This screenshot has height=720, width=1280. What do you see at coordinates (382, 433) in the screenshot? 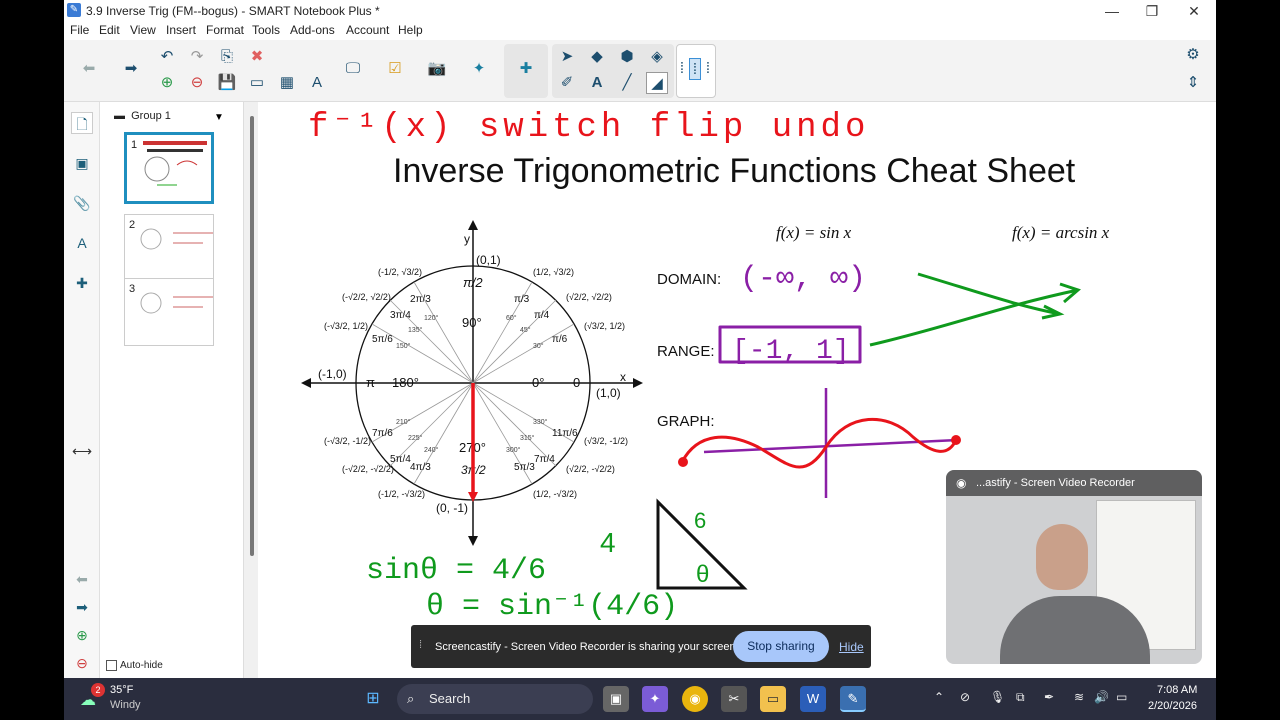
I see `rad-q3-label: 7π/6` at bounding box center [382, 433].